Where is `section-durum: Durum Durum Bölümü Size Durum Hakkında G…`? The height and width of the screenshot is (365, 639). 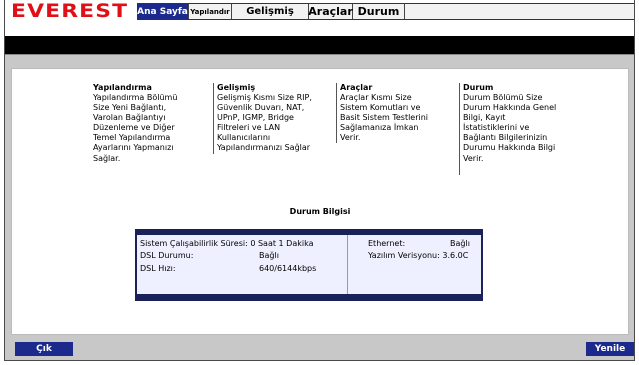
section-durum: Durum Durum Bölümü Size Durum Hakkında G… is located at coordinates (519, 129).